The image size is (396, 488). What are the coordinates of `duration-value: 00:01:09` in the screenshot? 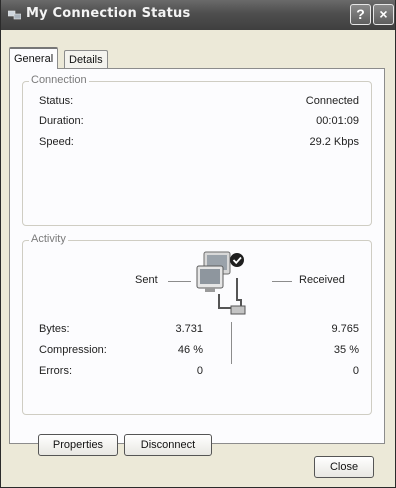 It's located at (337, 121).